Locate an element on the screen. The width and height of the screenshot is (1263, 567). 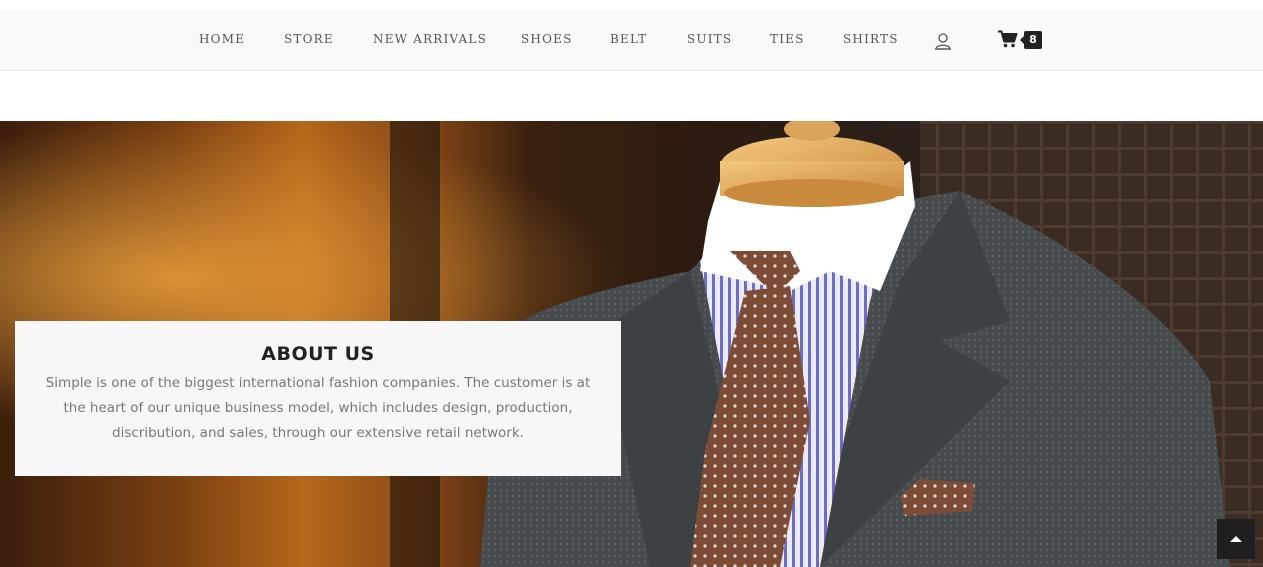
scroll-to-top-button is located at coordinates (1236, 539).